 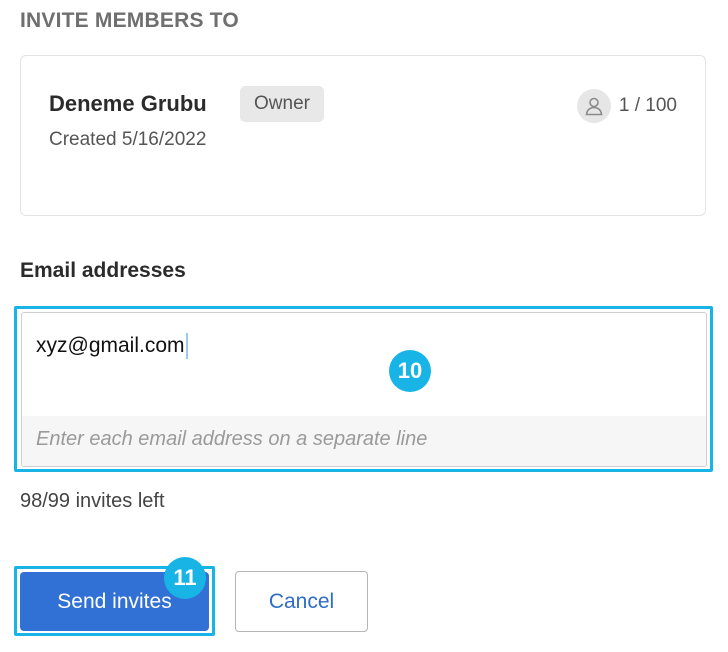 I want to click on user-icon, so click(x=593, y=106).